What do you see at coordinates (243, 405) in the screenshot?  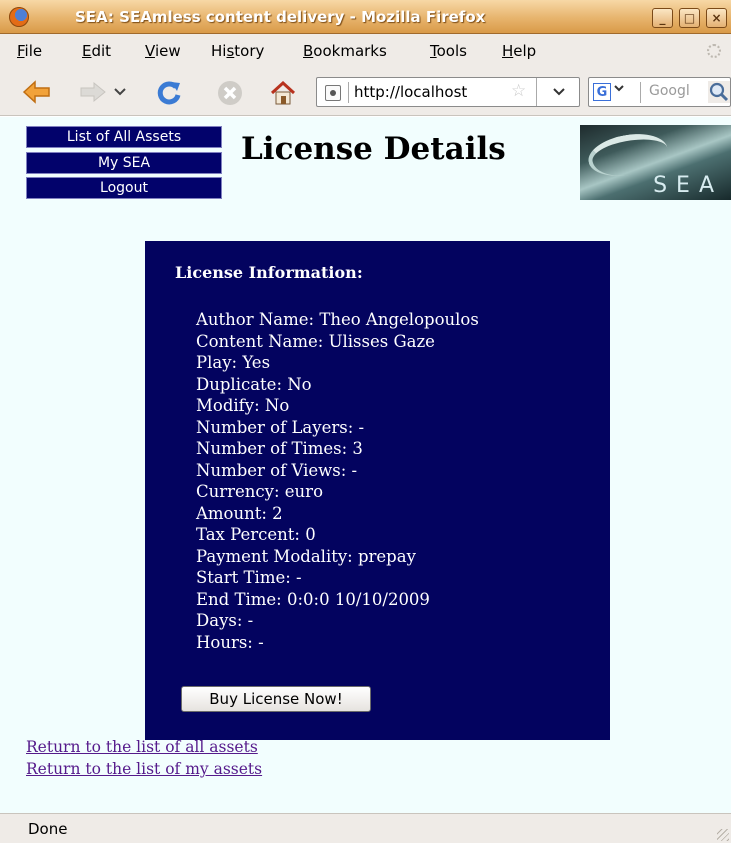 I see `license-modify: Modify: No` at bounding box center [243, 405].